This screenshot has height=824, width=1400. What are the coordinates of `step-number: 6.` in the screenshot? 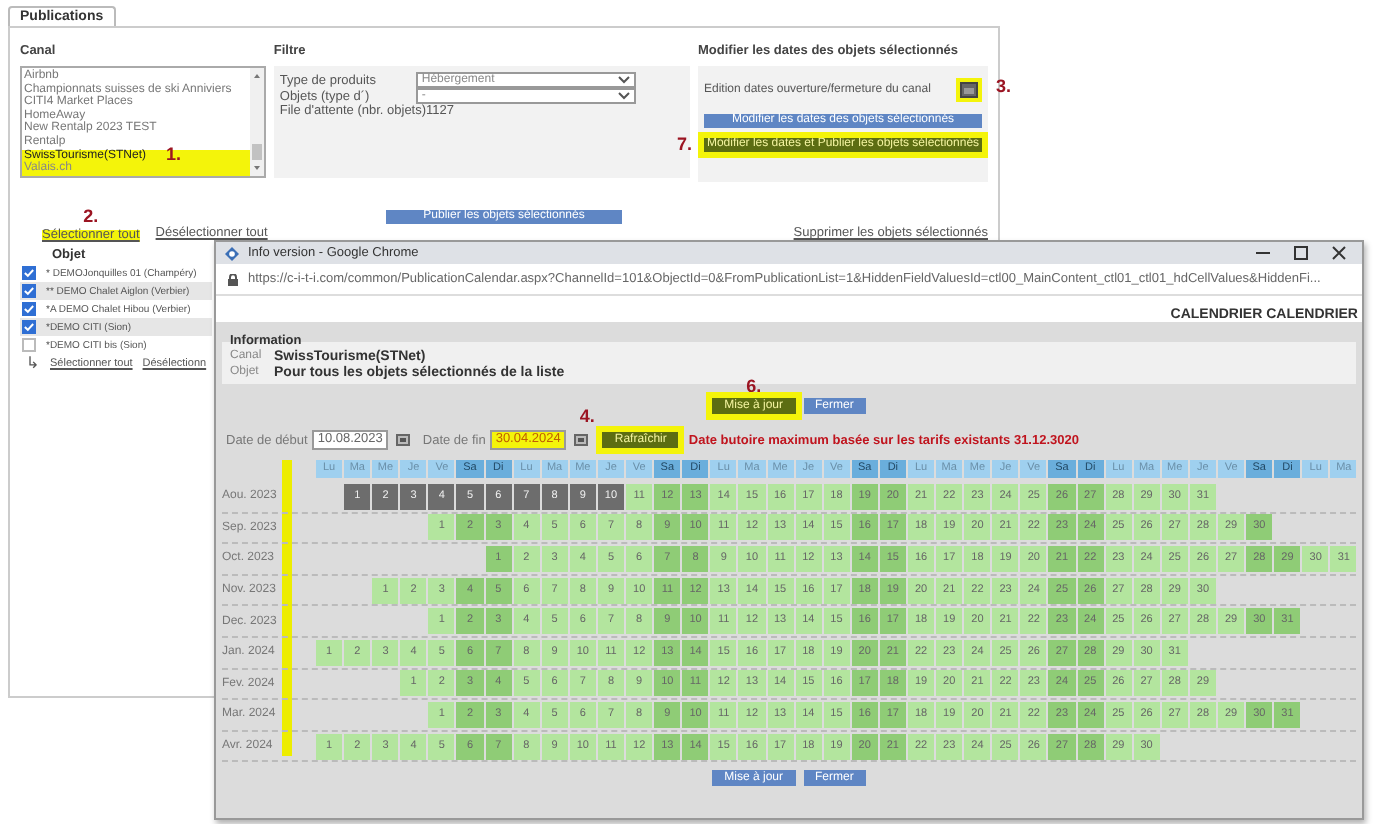 It's located at (754, 387).